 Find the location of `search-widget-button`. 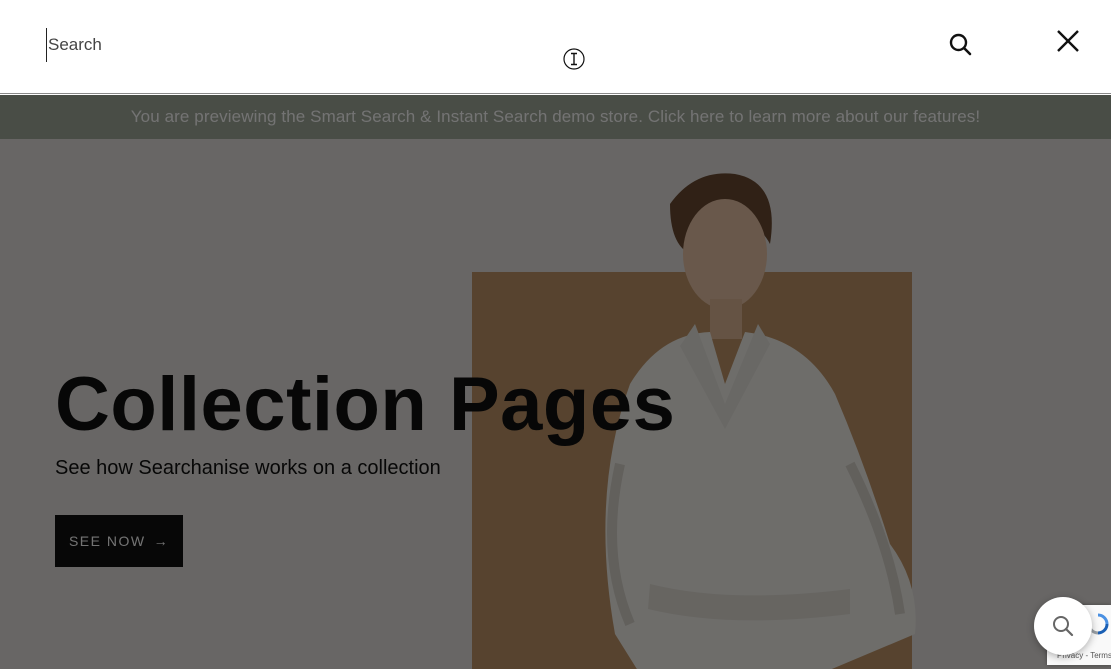

search-widget-button is located at coordinates (1063, 626).